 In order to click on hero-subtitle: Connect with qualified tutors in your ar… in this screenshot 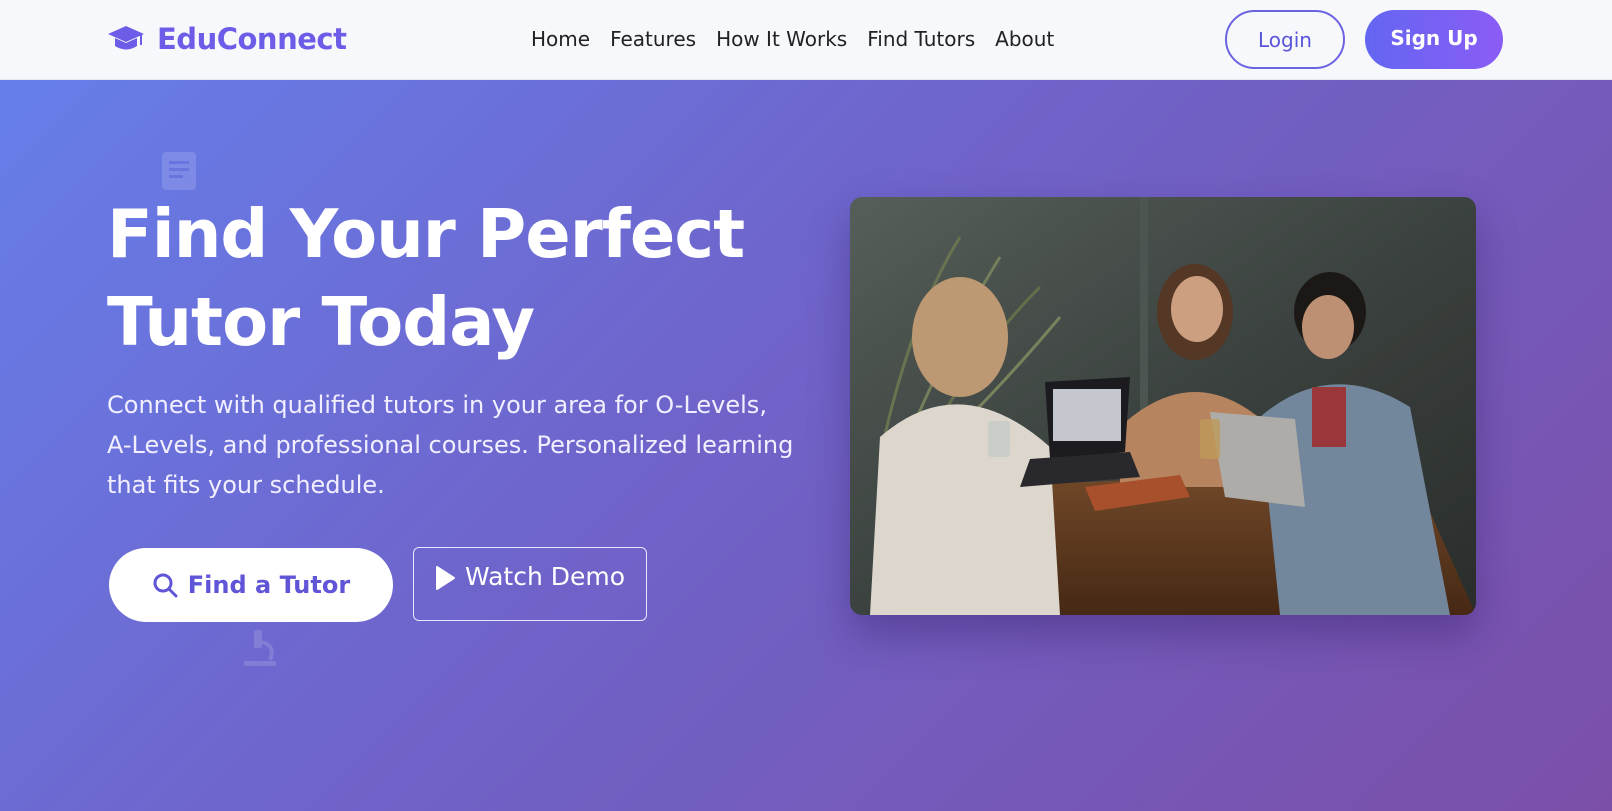, I will do `click(450, 445)`.